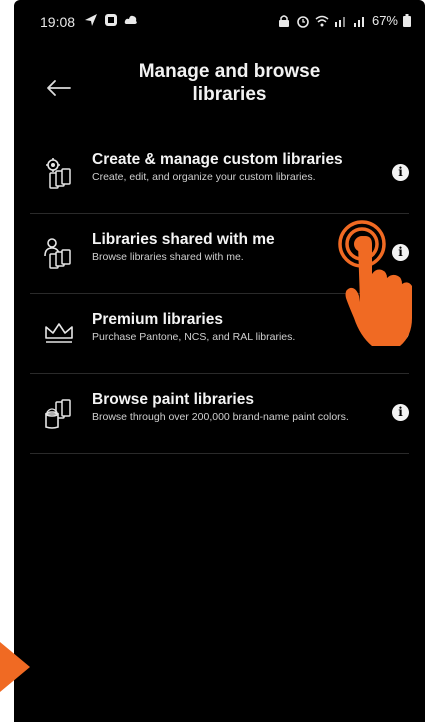  Describe the element at coordinates (58, 414) in the screenshot. I see `paint-can-library-icon` at that location.